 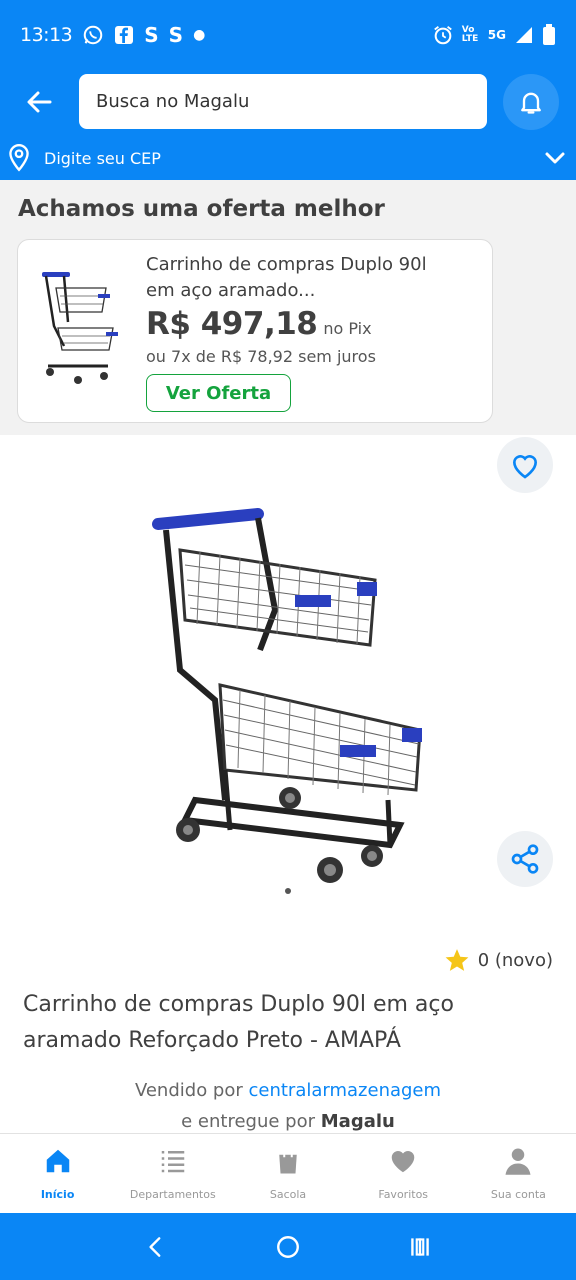 I want to click on rating: 0 (novo), so click(x=498, y=960).